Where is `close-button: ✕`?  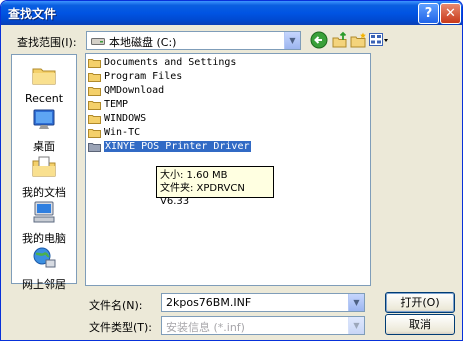 close-button: ✕ is located at coordinates (450, 13).